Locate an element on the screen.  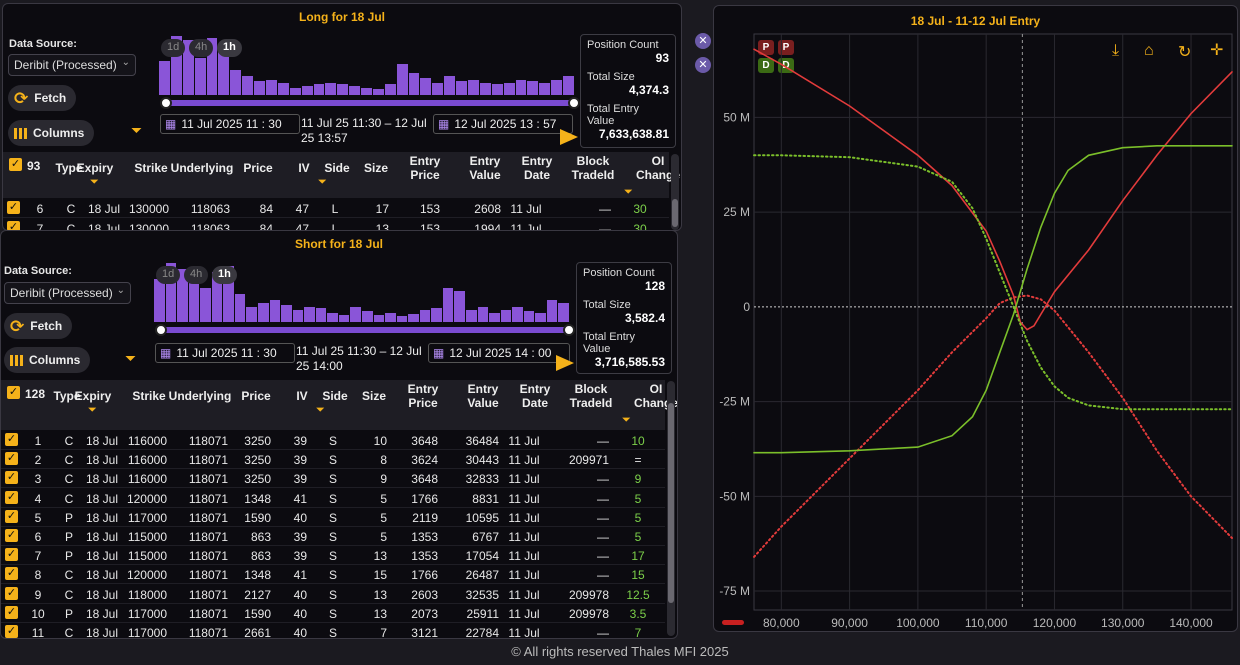
table-cell: 1353 is located at coordinates (424, 556).